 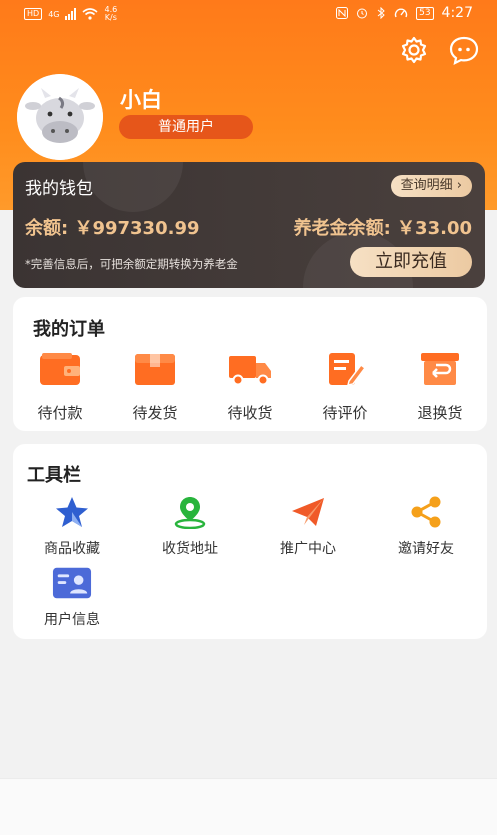 I want to click on box-icon, so click(x=155, y=369).